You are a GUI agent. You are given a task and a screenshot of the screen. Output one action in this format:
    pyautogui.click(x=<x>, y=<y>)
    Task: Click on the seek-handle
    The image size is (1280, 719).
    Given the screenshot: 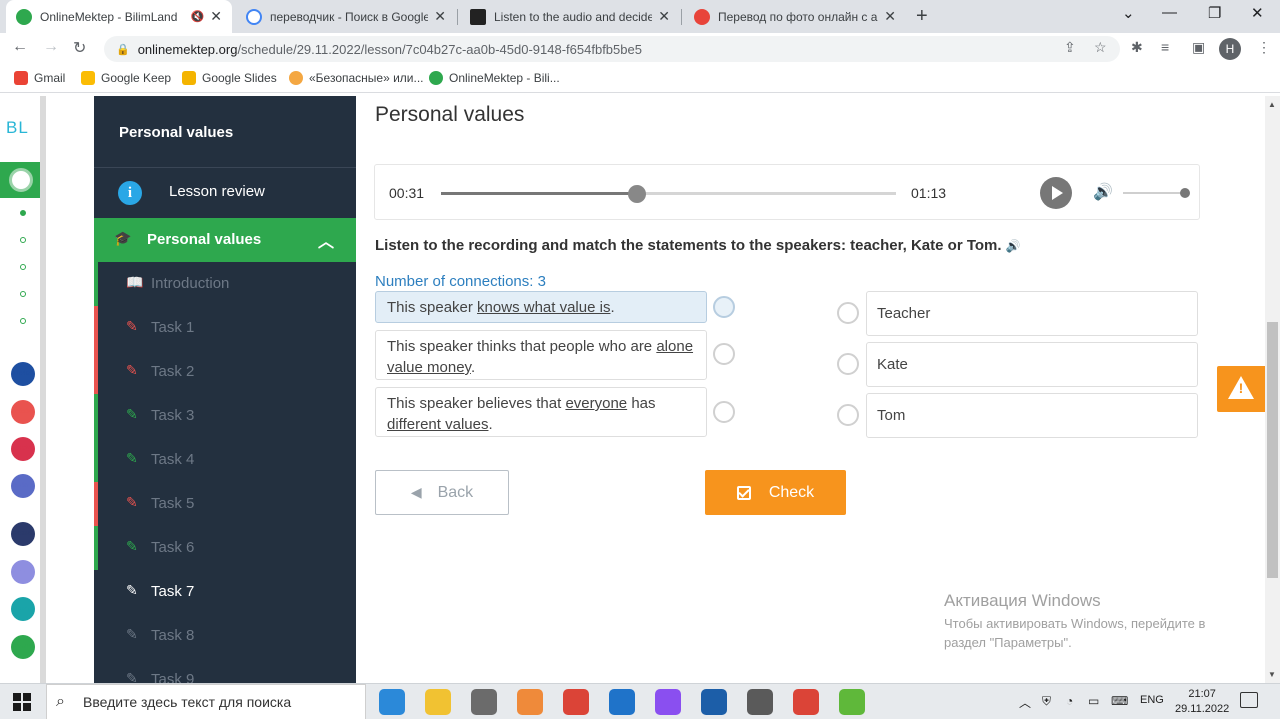 What is the action you would take?
    pyautogui.click(x=636, y=194)
    